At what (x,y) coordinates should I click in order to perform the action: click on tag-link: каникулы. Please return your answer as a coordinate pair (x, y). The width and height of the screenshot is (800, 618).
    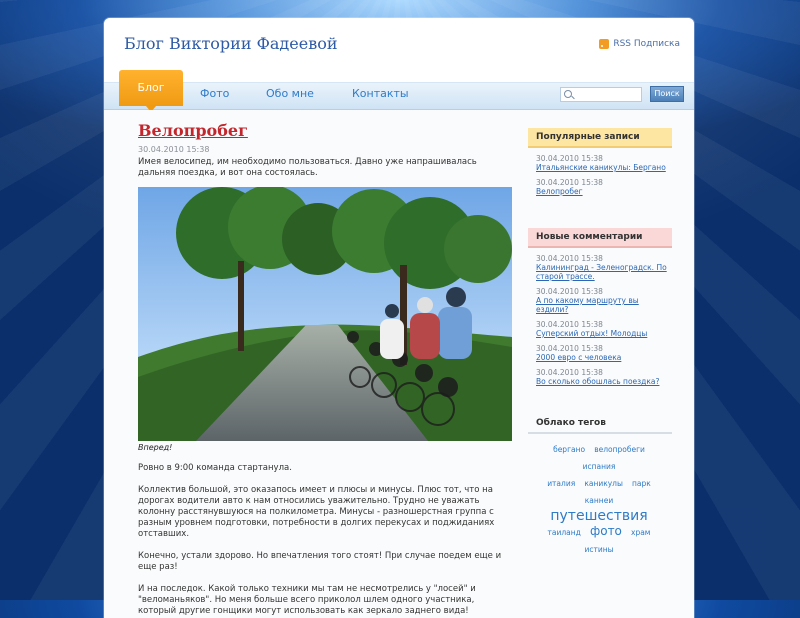
    Looking at the image, I should click on (603, 484).